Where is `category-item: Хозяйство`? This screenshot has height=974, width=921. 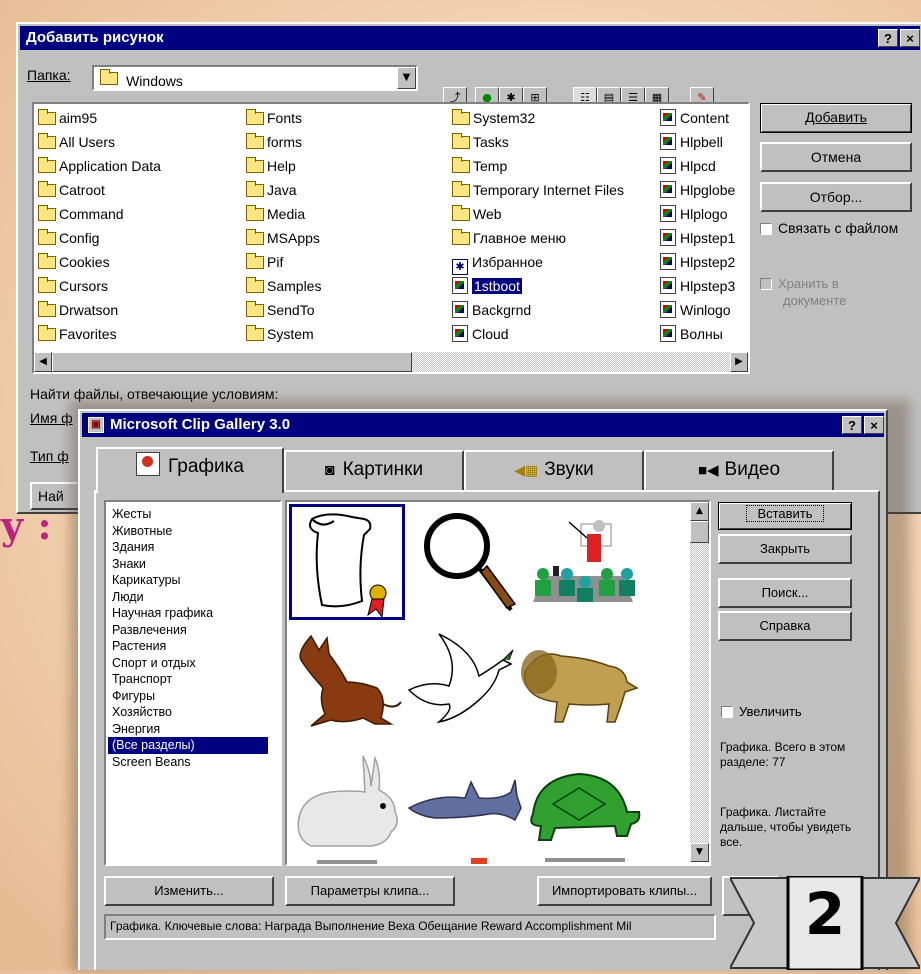
category-item: Хозяйство is located at coordinates (188, 712).